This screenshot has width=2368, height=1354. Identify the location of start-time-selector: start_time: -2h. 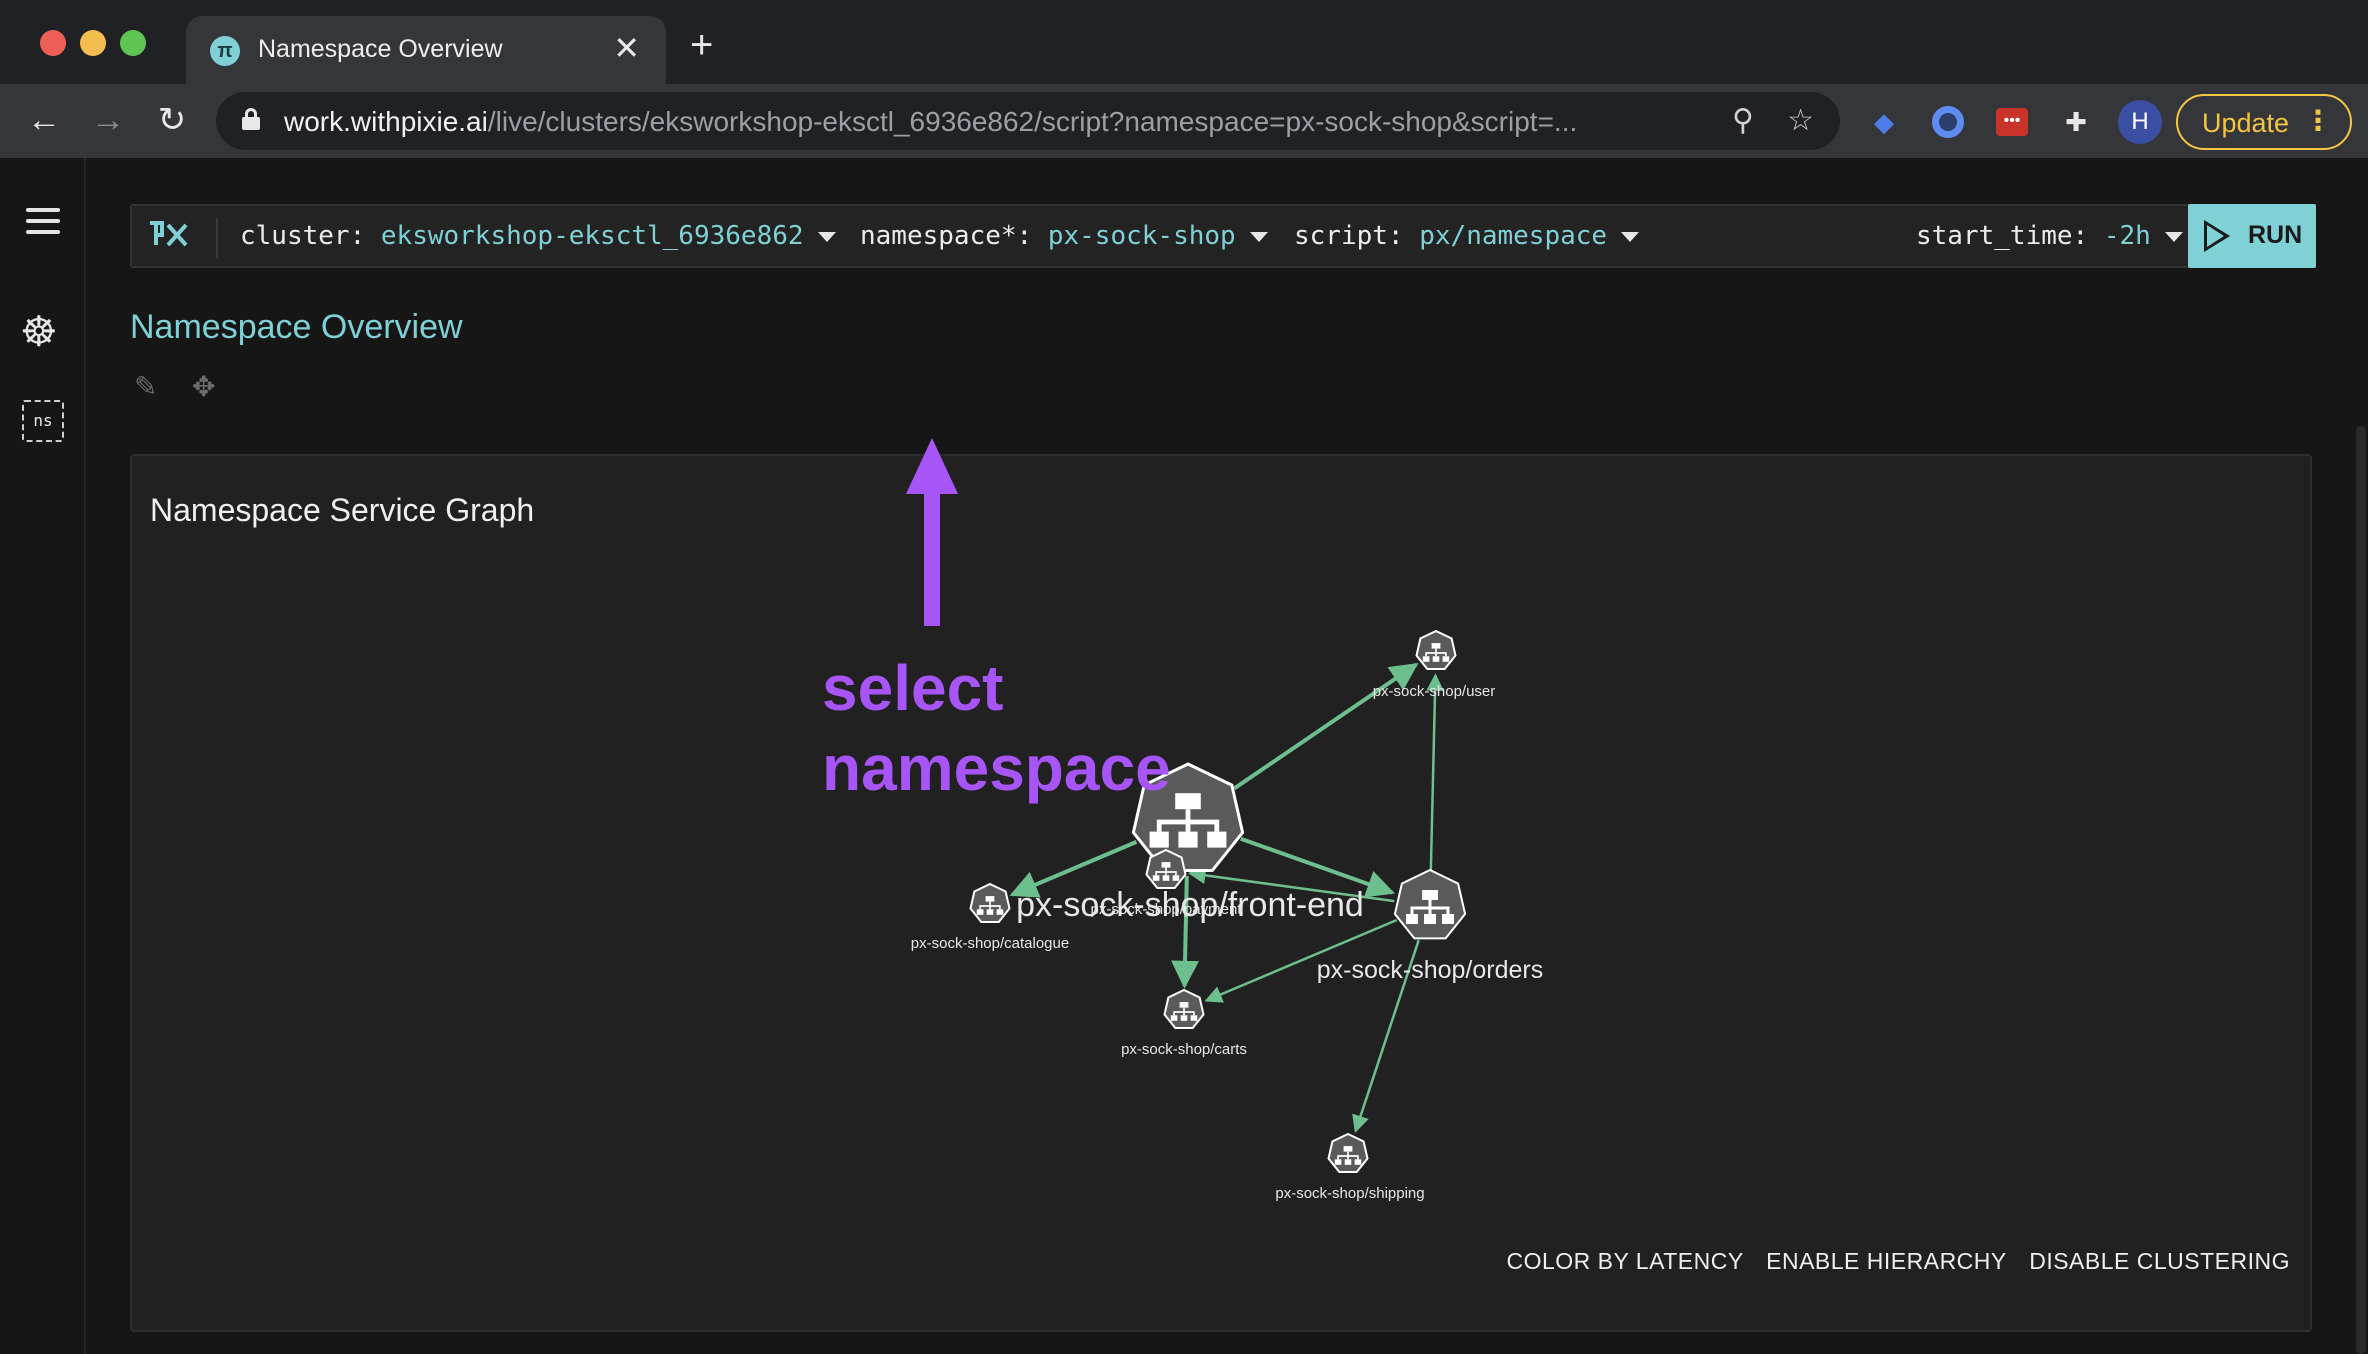
(2049, 236).